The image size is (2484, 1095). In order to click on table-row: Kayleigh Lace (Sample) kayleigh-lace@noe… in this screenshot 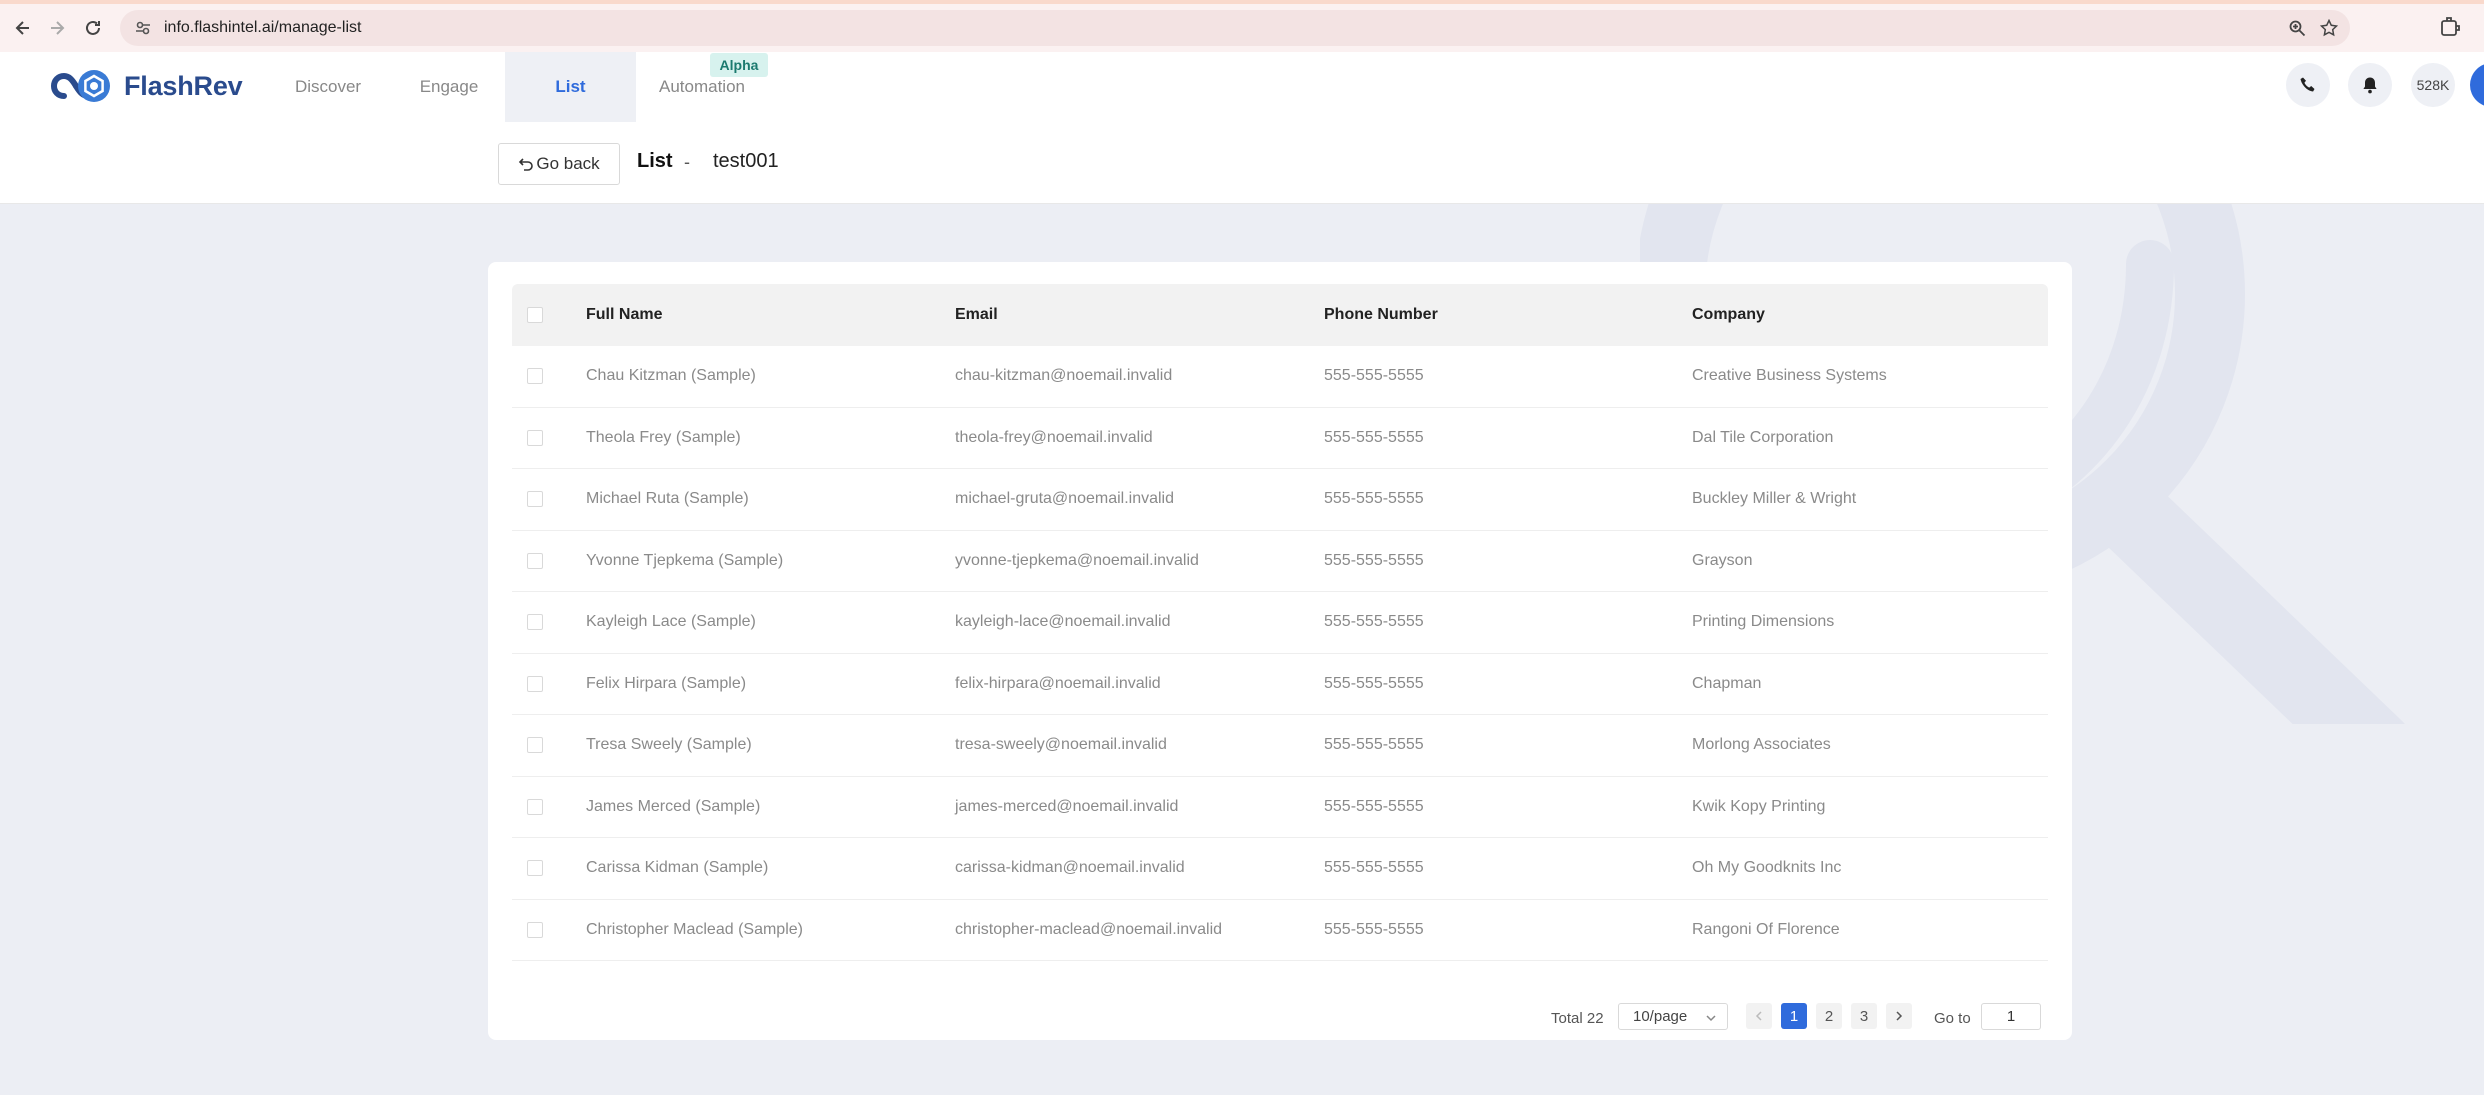, I will do `click(1280, 623)`.